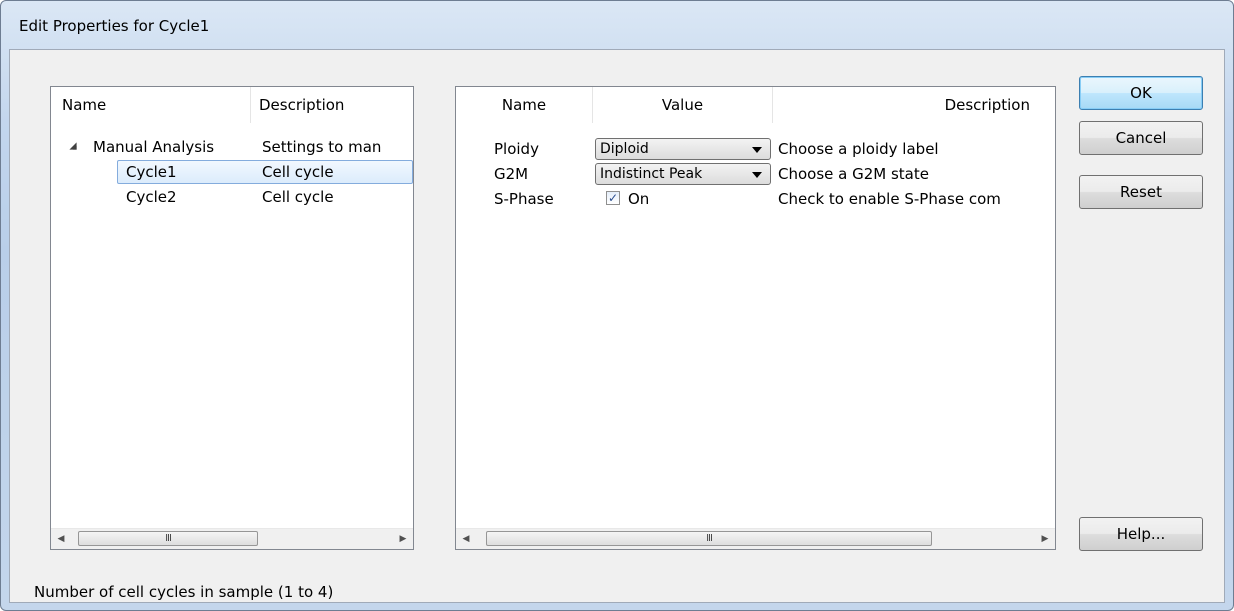 The height and width of the screenshot is (611, 1234). Describe the element at coordinates (651, 174) in the screenshot. I see `dropdown-value: Indistinct Peak` at that location.